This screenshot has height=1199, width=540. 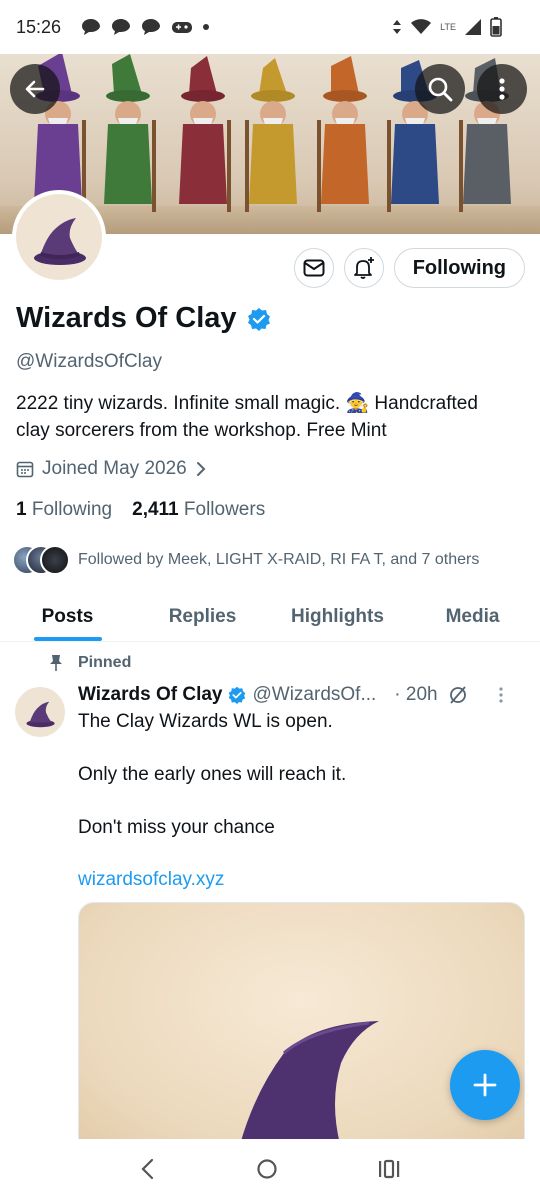 What do you see at coordinates (72, 509) in the screenshot?
I see `following-label: Following` at bounding box center [72, 509].